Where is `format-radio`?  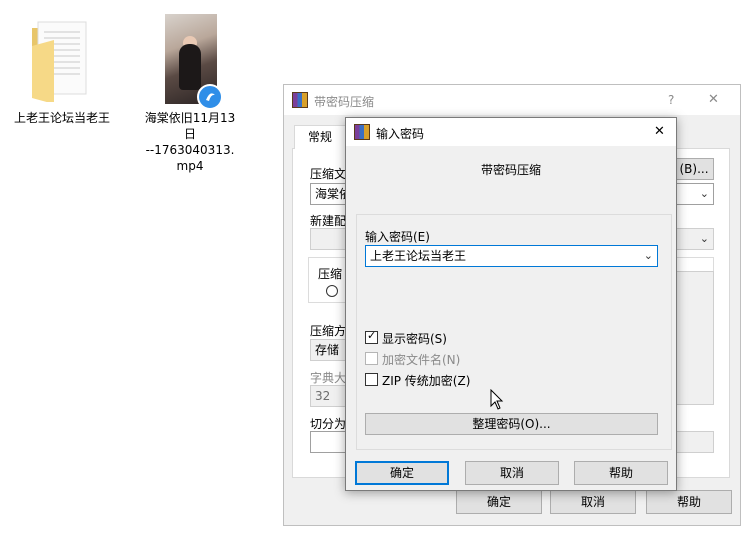
format-radio is located at coordinates (332, 291).